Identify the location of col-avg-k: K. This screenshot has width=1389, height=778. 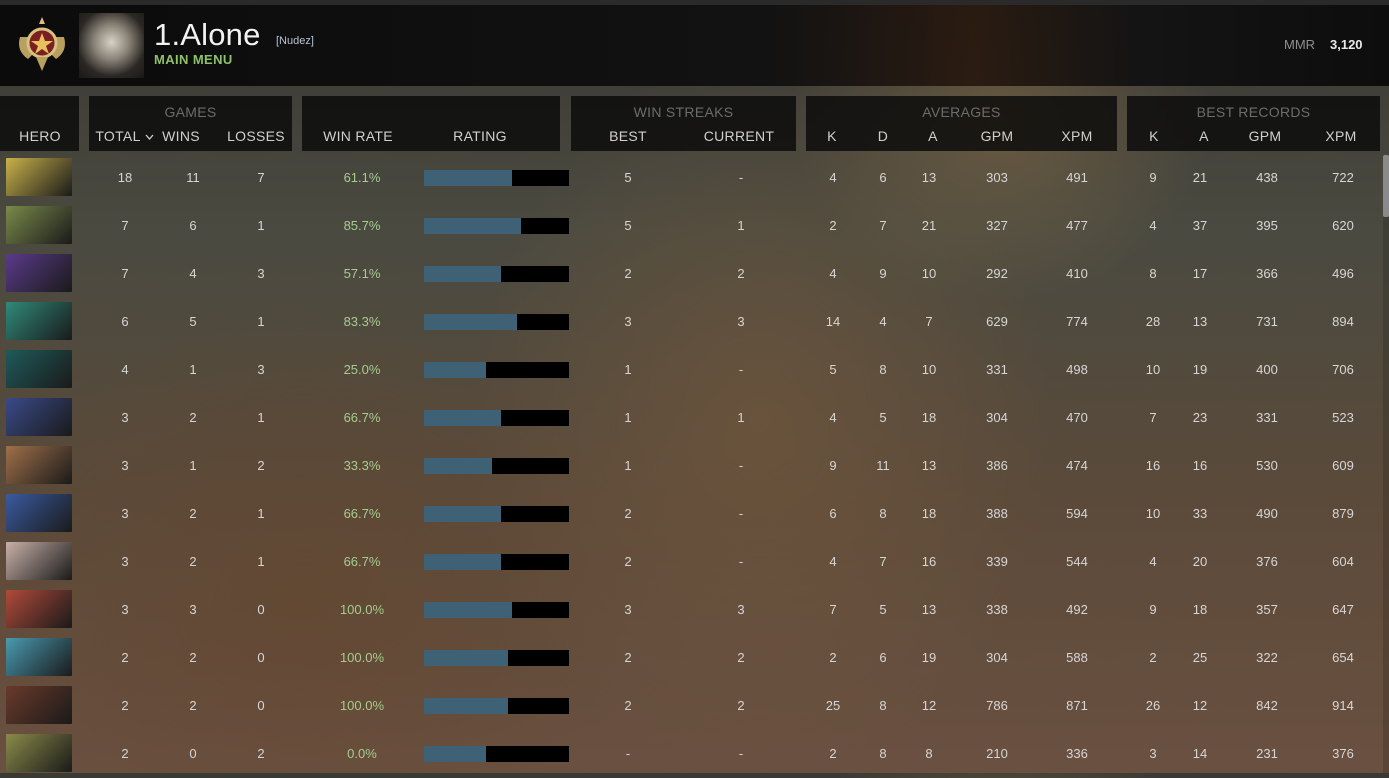
(832, 136).